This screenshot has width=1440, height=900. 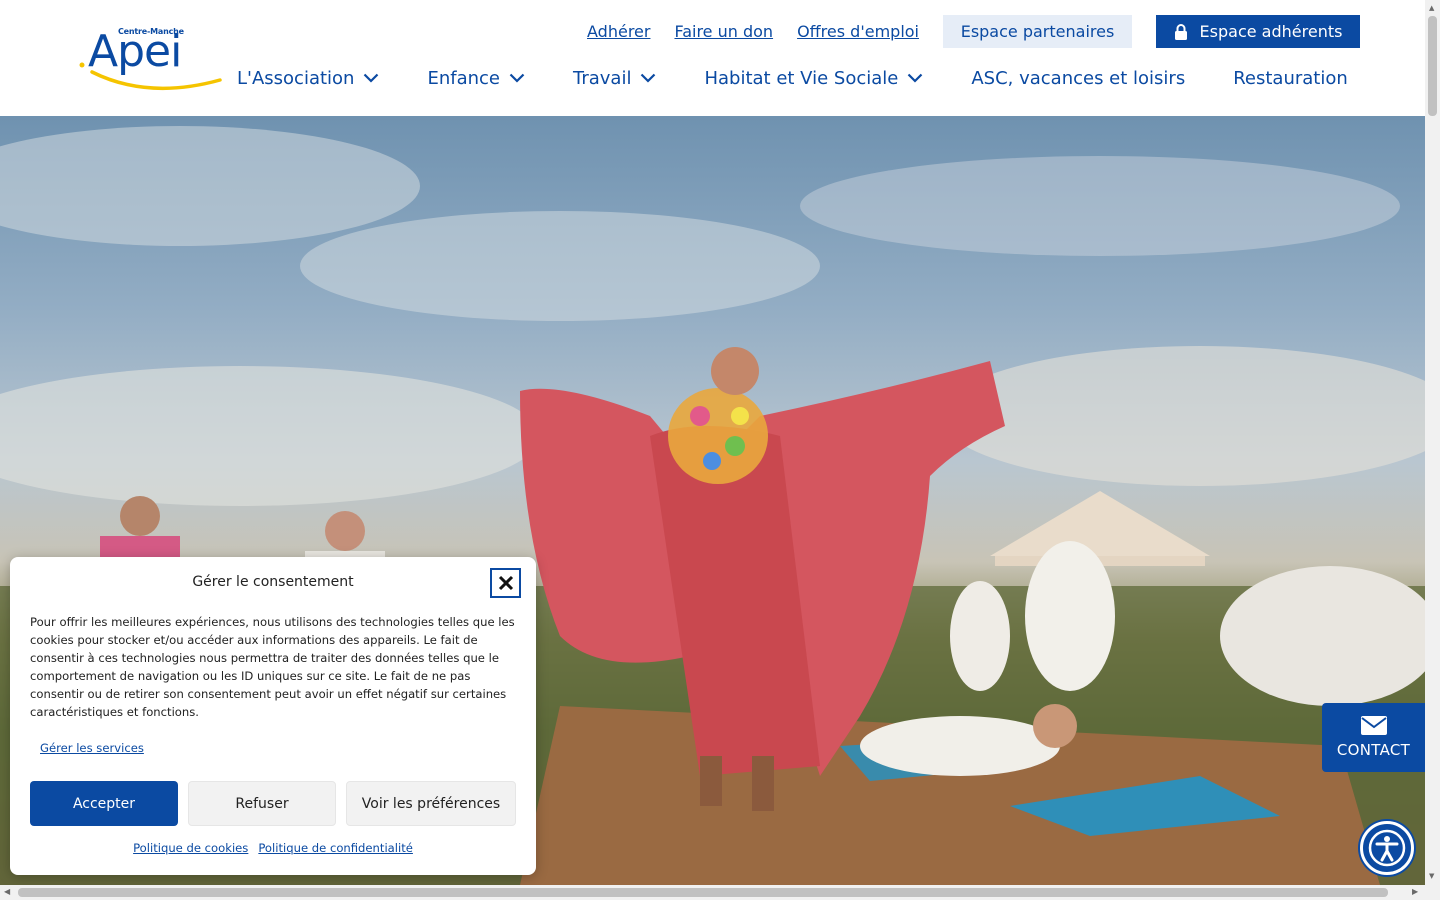 I want to click on link-adherer: Adhérer, so click(x=618, y=31).